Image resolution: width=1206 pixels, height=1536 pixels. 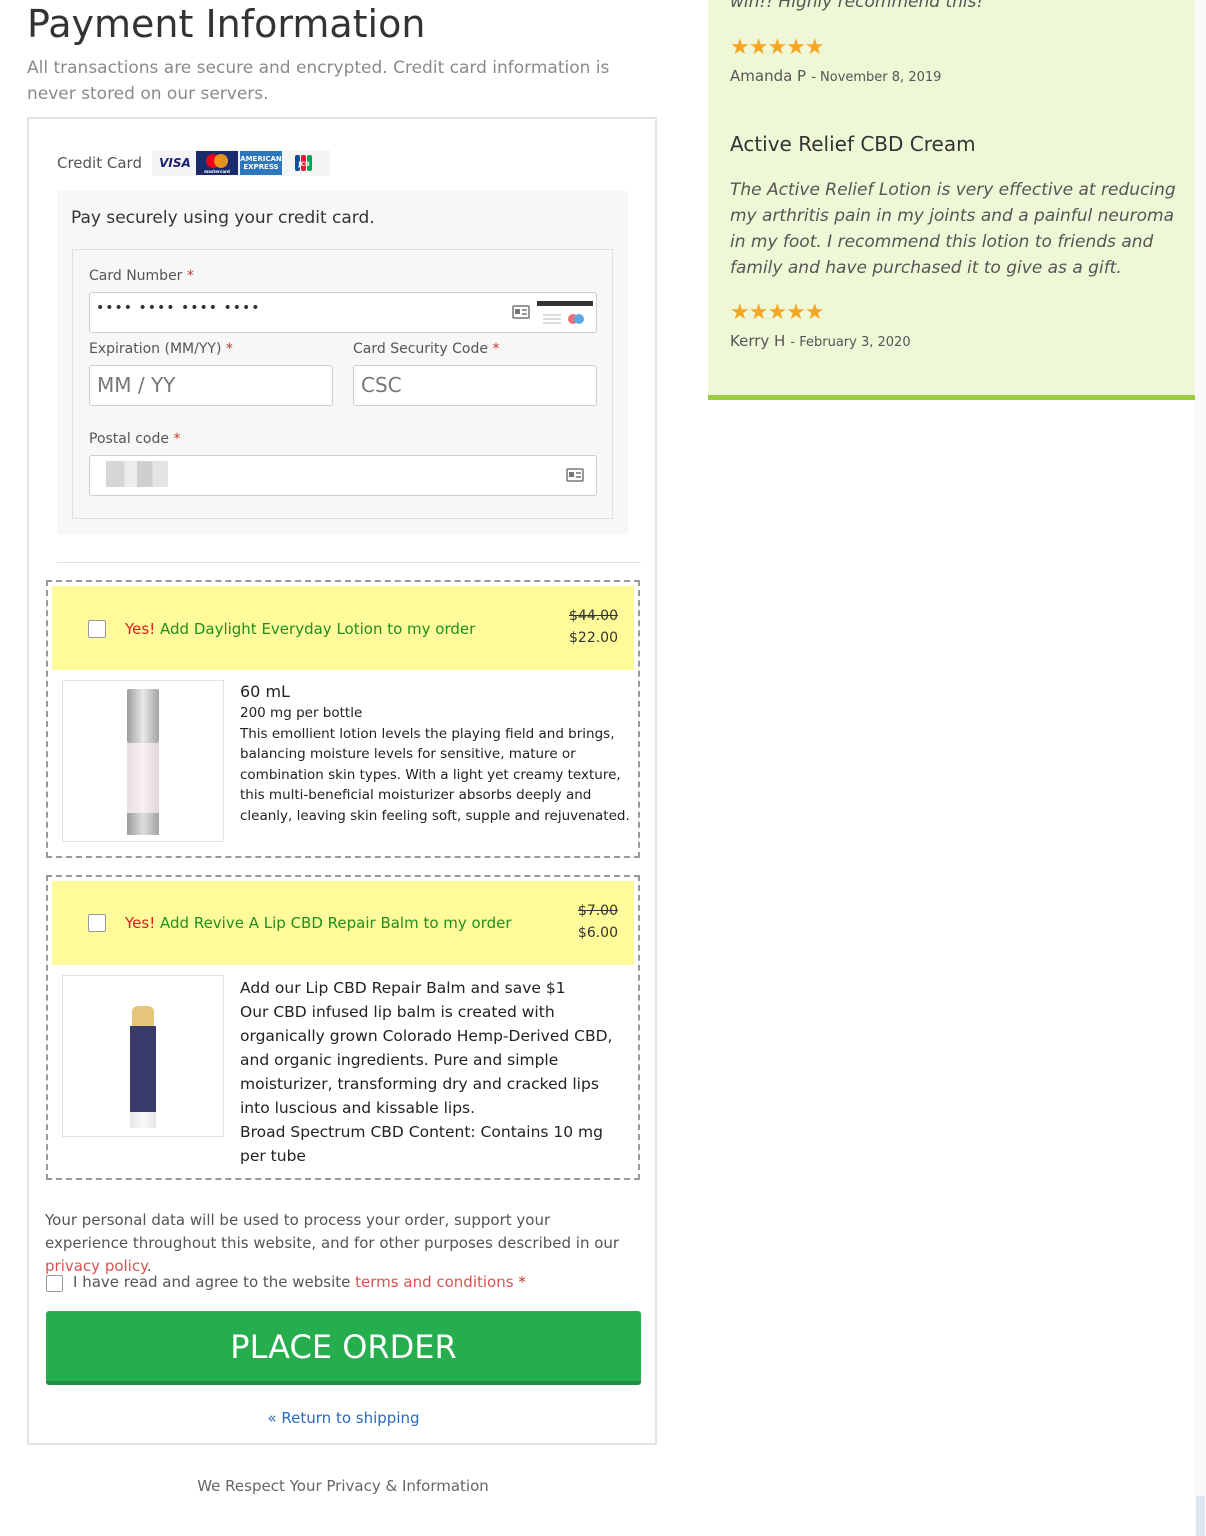 I want to click on page-title: Payment Information, so click(x=226, y=24).